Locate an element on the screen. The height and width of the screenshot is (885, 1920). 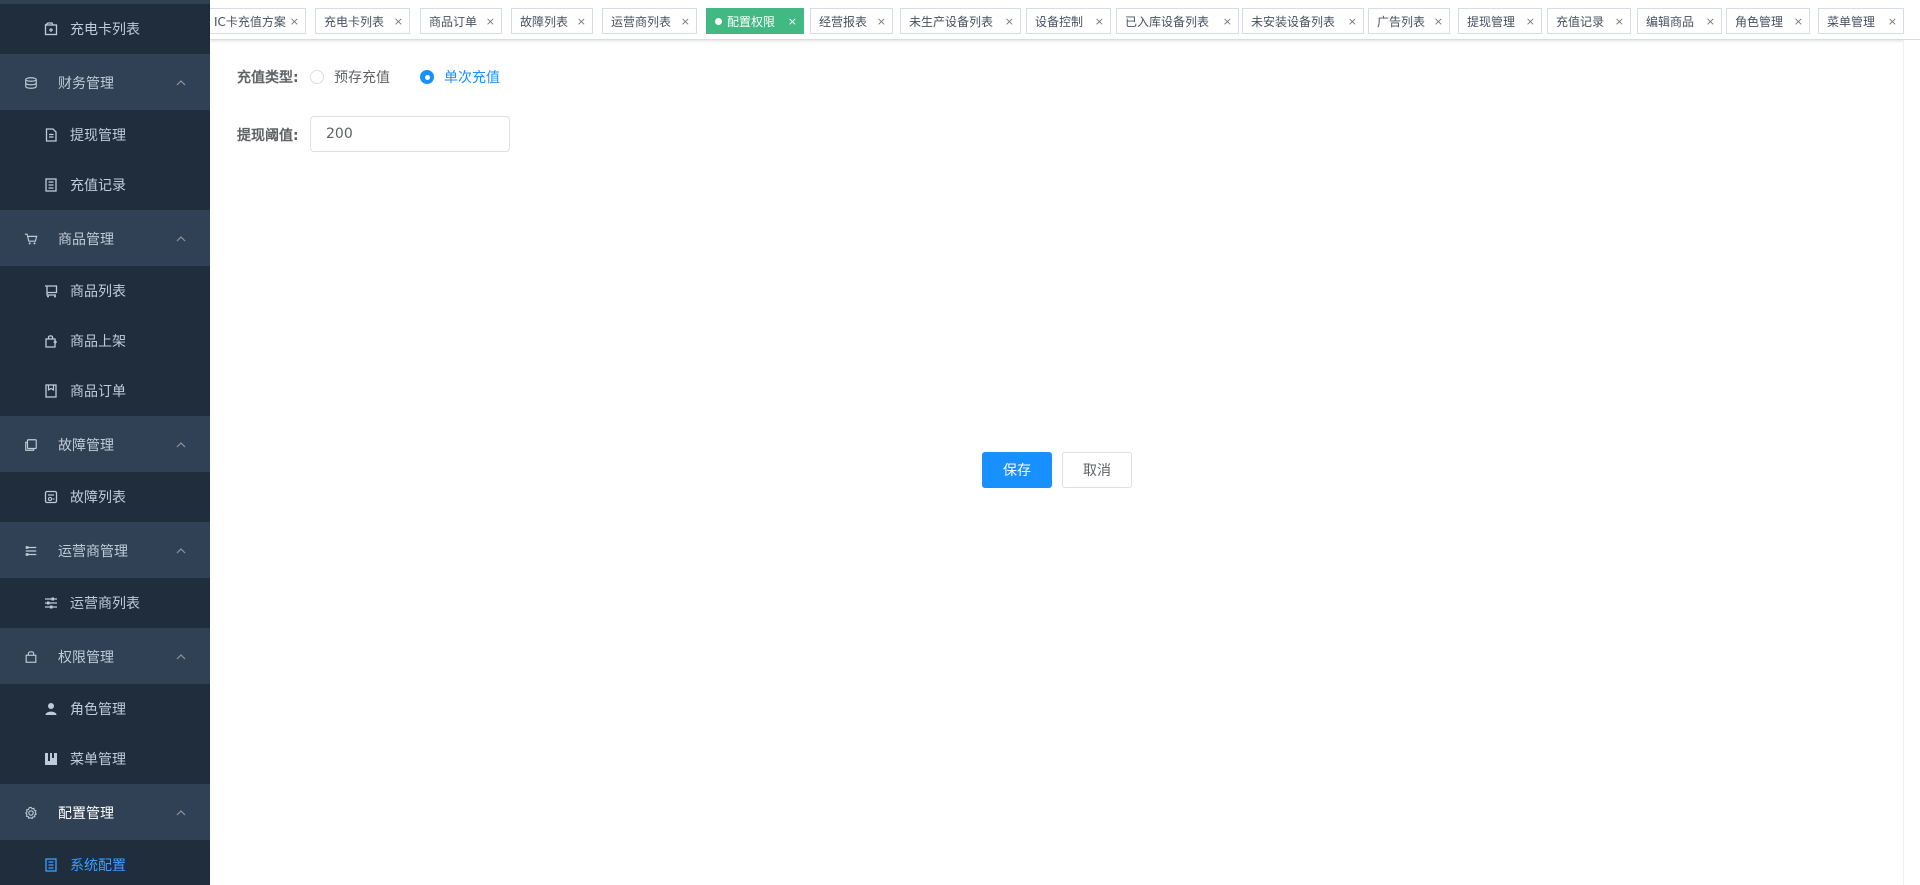
sidebar-item-label: 故障列表 is located at coordinates (98, 498).